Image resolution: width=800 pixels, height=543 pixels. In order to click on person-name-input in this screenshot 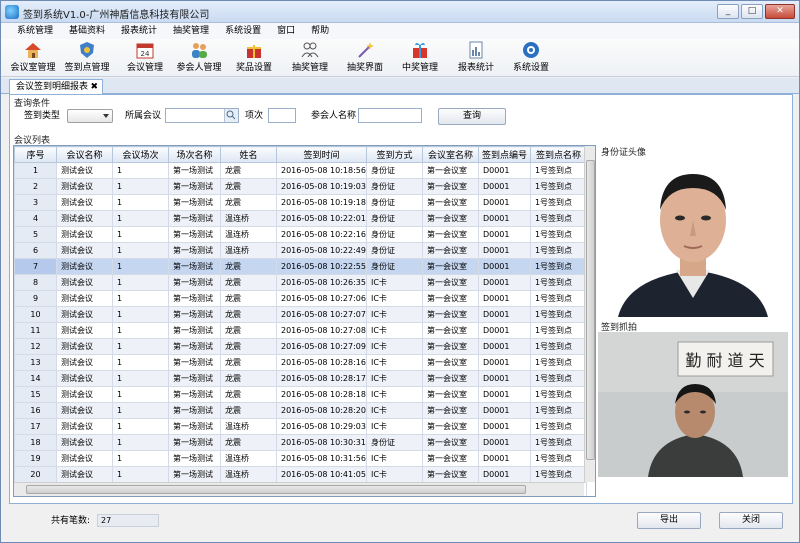, I will do `click(390, 115)`.